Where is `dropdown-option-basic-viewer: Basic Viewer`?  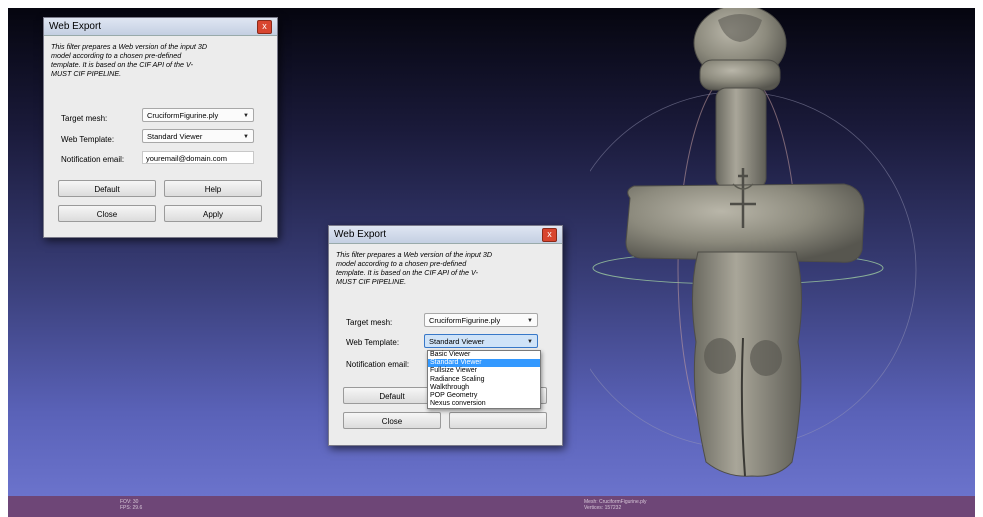 dropdown-option-basic-viewer: Basic Viewer is located at coordinates (484, 355).